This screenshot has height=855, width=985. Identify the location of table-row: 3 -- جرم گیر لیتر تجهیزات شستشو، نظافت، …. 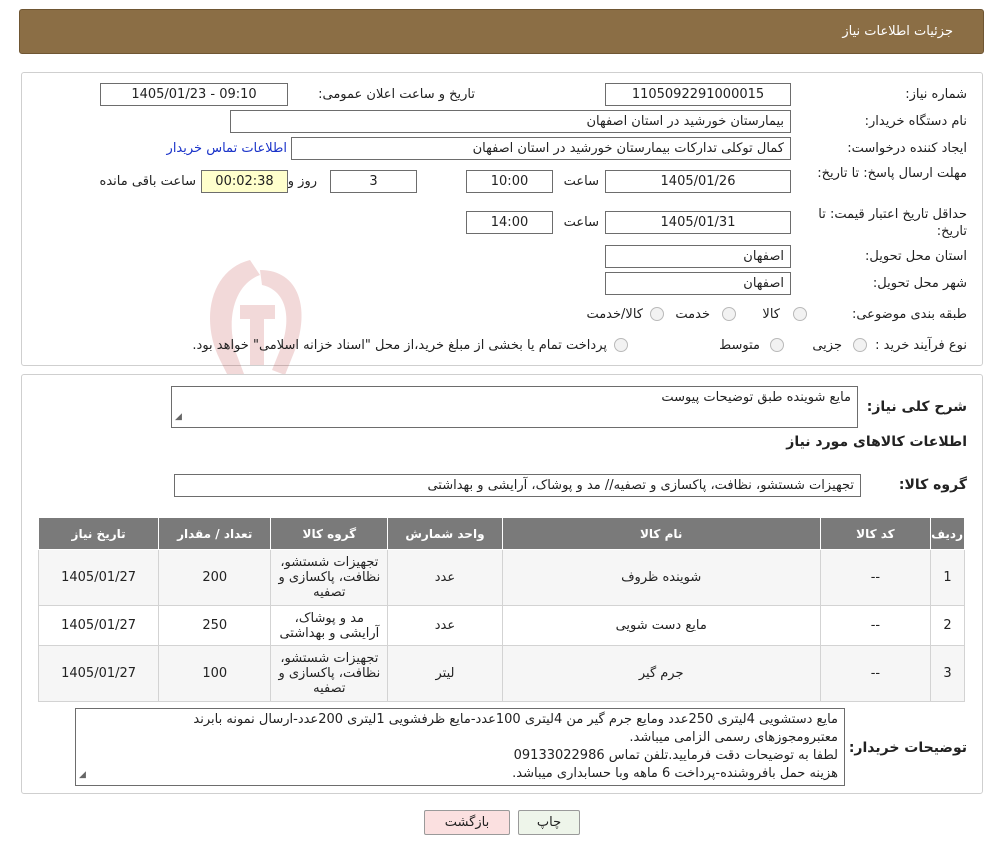
(501, 673).